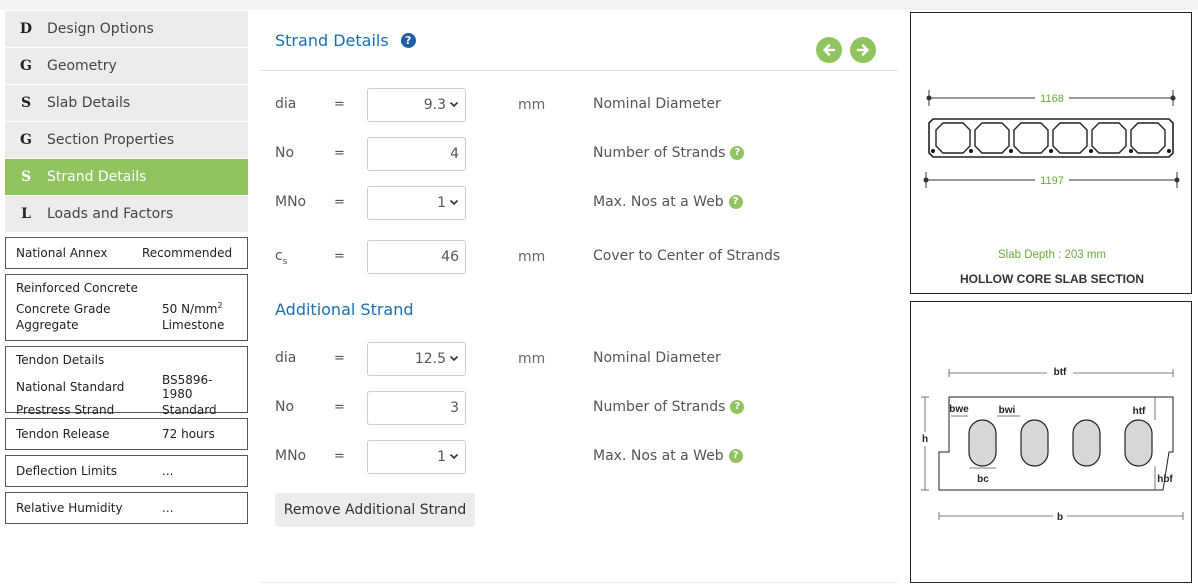 The image size is (1198, 585). I want to click on aggregate-label: Aggregate, so click(47, 325).